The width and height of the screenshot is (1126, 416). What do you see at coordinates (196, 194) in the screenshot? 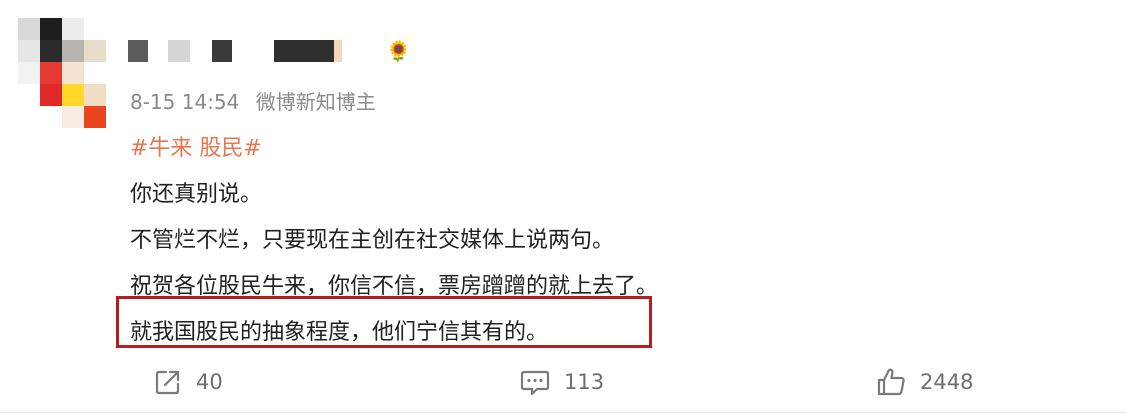
I see `post-line-1: 你还真别说。` at bounding box center [196, 194].